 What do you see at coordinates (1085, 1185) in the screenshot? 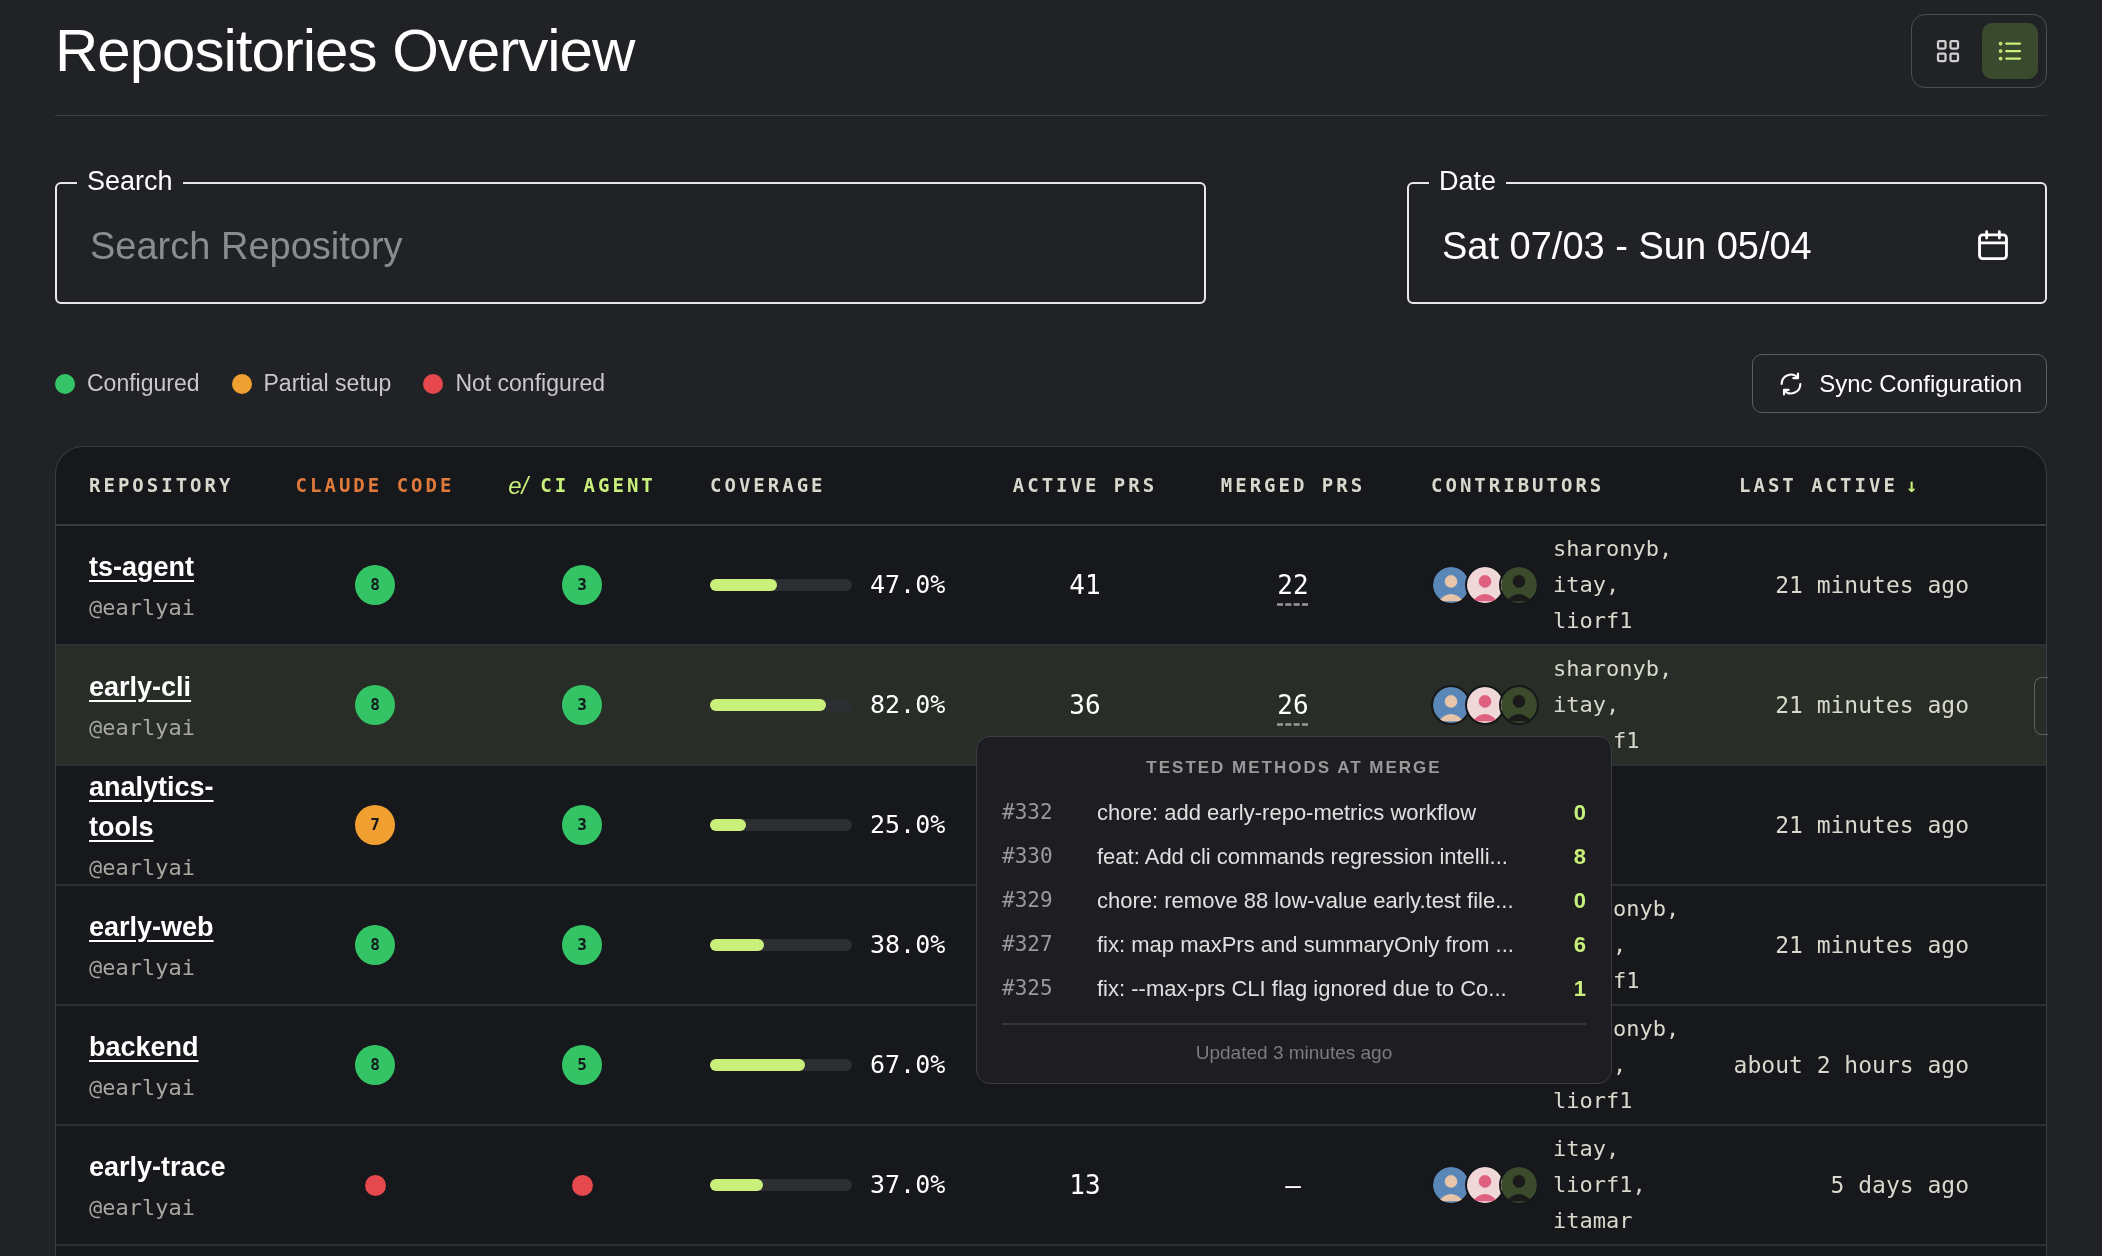
I see `active-prs: 13` at bounding box center [1085, 1185].